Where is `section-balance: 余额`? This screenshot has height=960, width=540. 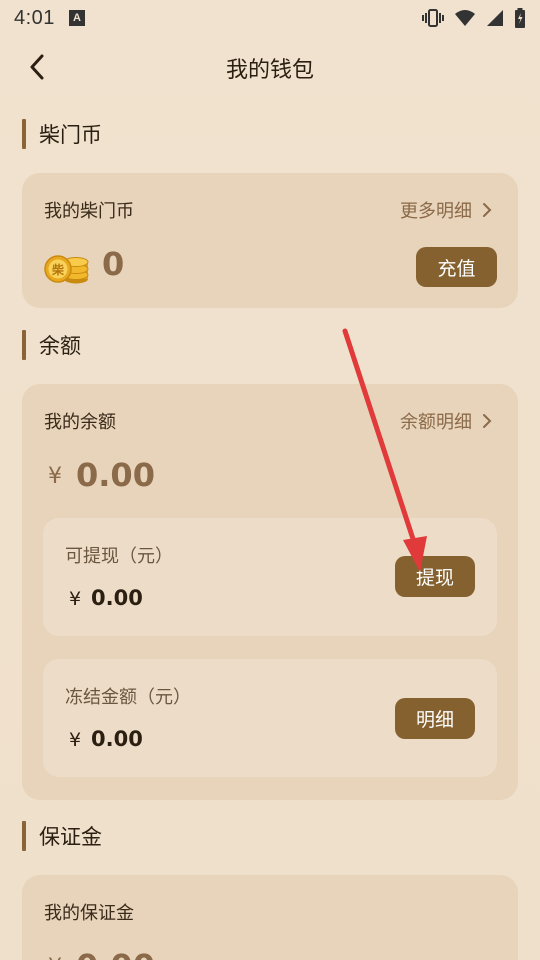
section-balance: 余额 is located at coordinates (51, 345).